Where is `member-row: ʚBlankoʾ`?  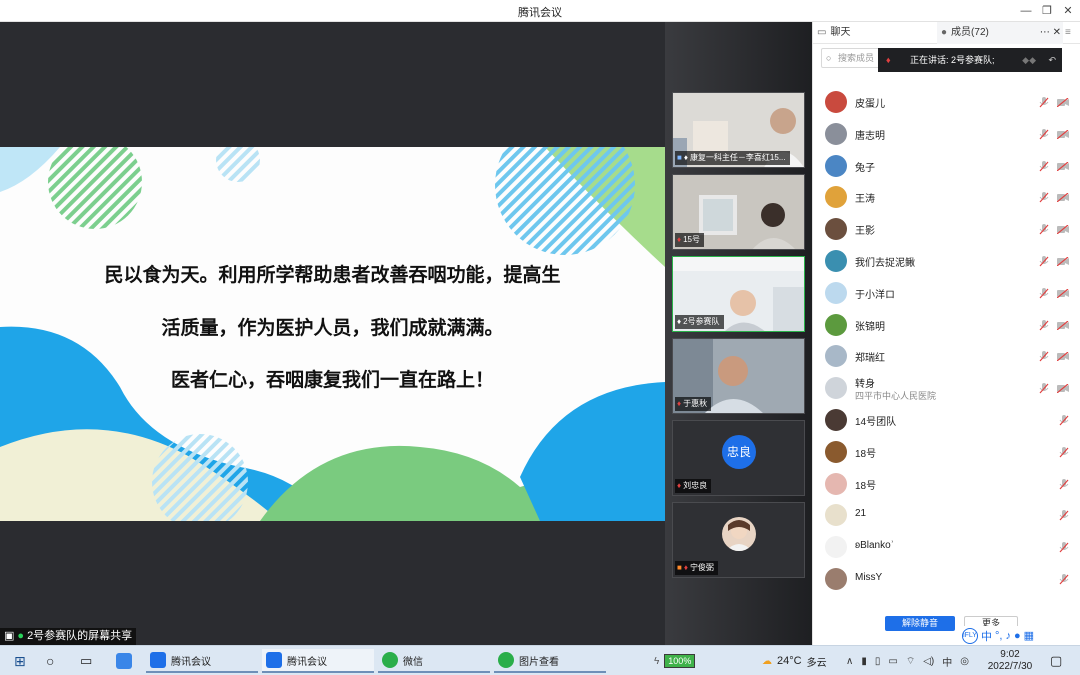 member-row: ʚBlankoʾ is located at coordinates (946, 547).